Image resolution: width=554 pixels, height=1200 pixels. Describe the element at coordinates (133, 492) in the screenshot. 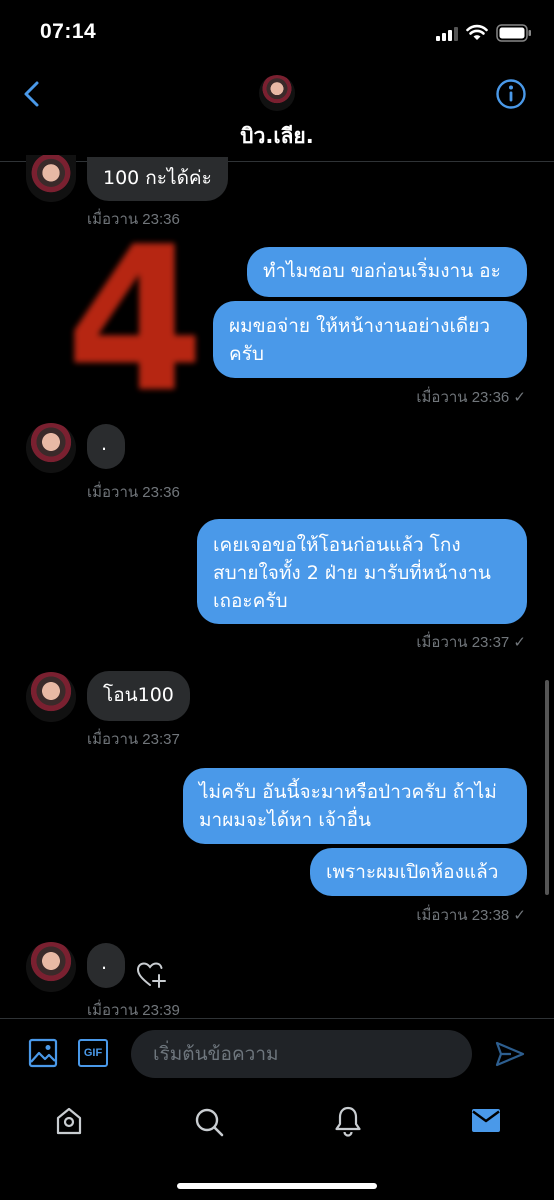

I see `message-timestamp: เมื่อวาน 23:36` at that location.